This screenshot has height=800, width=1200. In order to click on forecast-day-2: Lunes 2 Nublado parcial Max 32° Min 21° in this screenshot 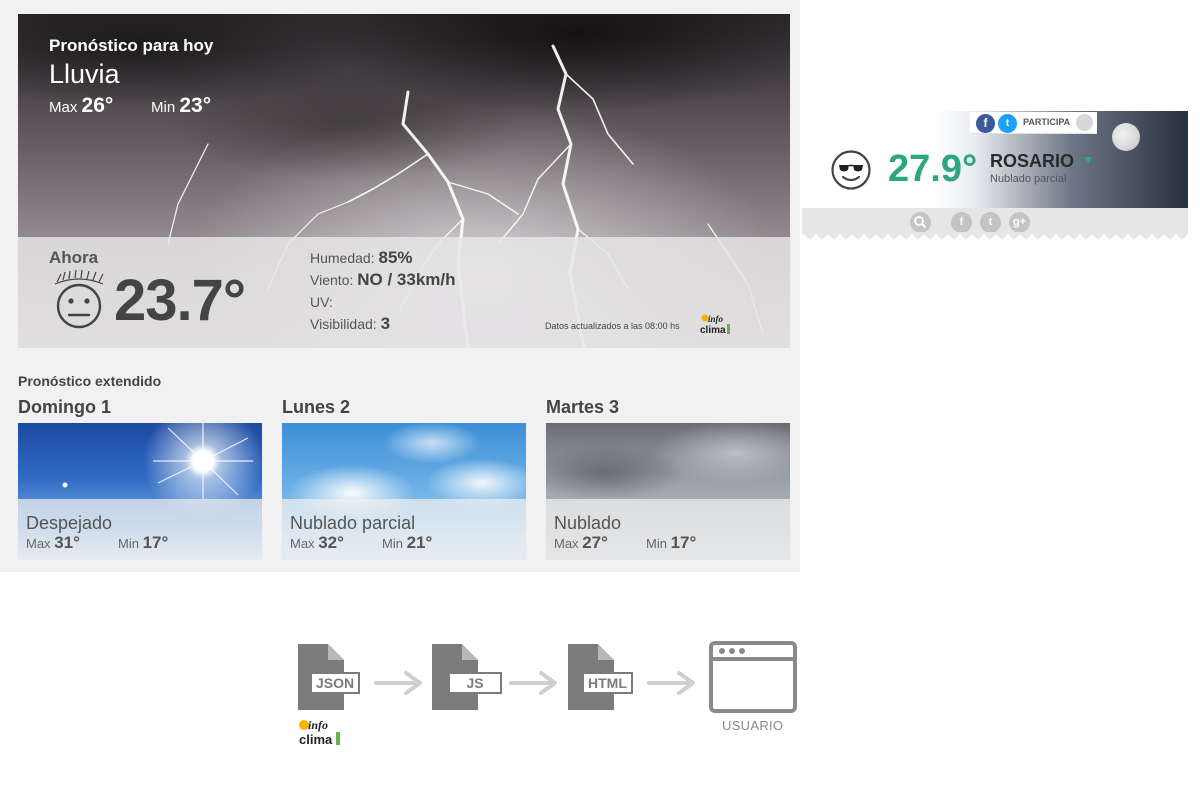, I will do `click(404, 478)`.